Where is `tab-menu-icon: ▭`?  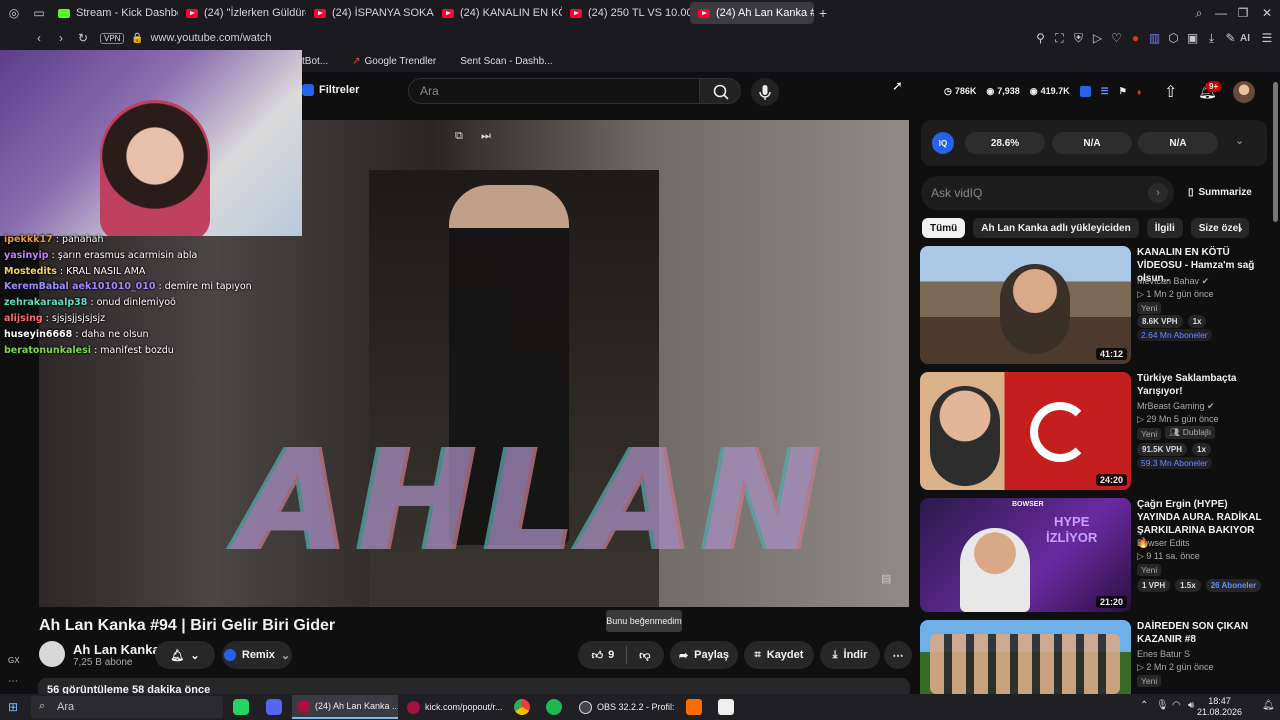
tab-menu-icon: ▭ is located at coordinates (39, 13).